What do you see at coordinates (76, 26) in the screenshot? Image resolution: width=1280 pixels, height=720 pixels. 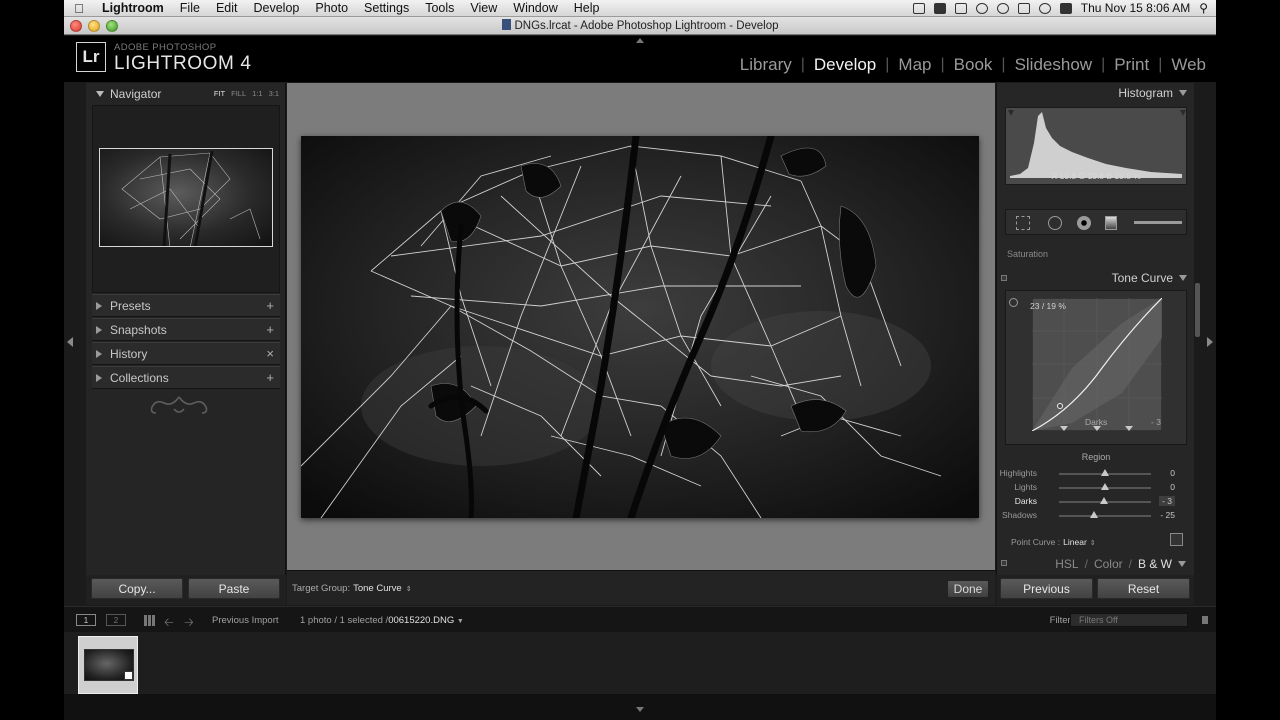 I see `close-window-button` at bounding box center [76, 26].